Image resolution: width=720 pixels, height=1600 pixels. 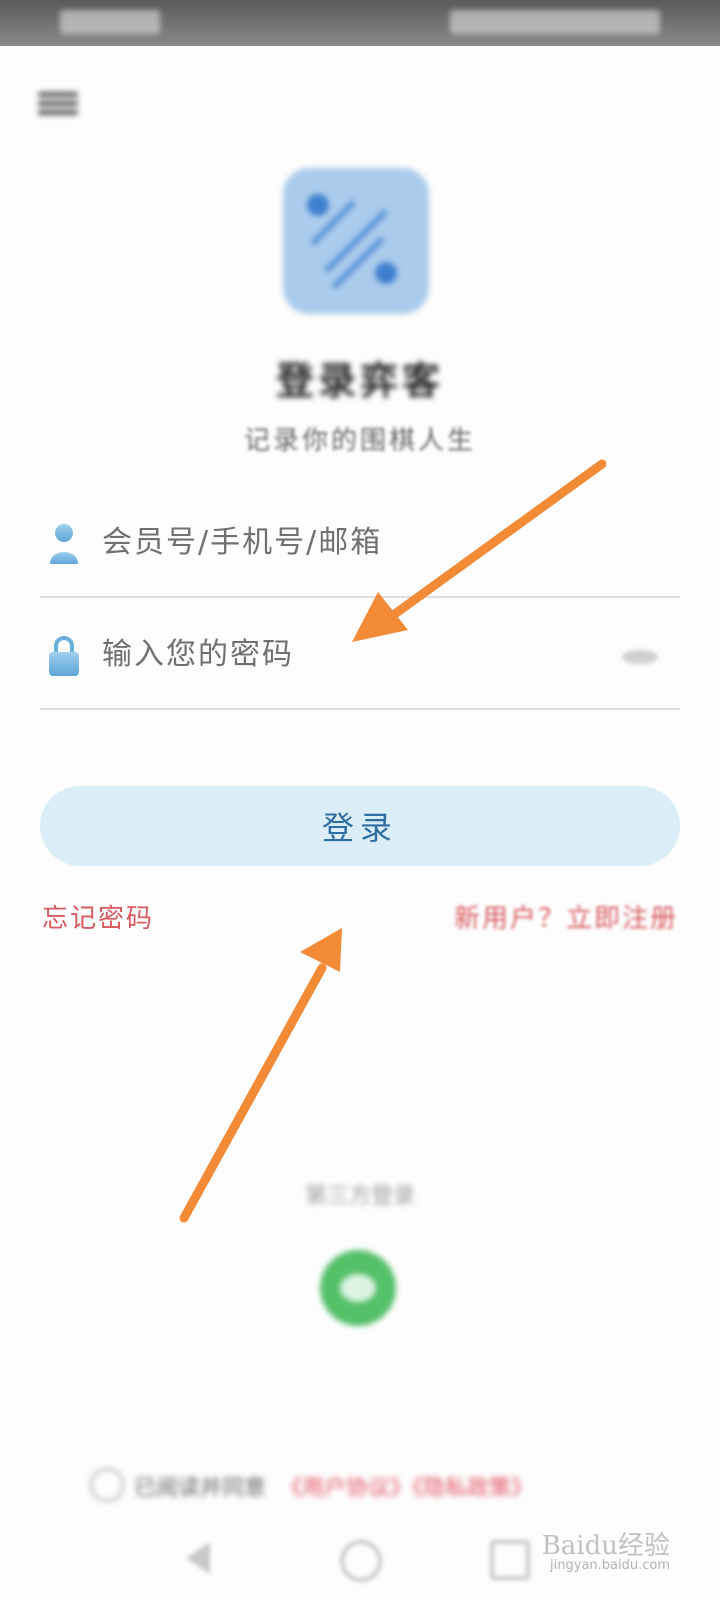 I want to click on password-field, so click(x=360, y=654).